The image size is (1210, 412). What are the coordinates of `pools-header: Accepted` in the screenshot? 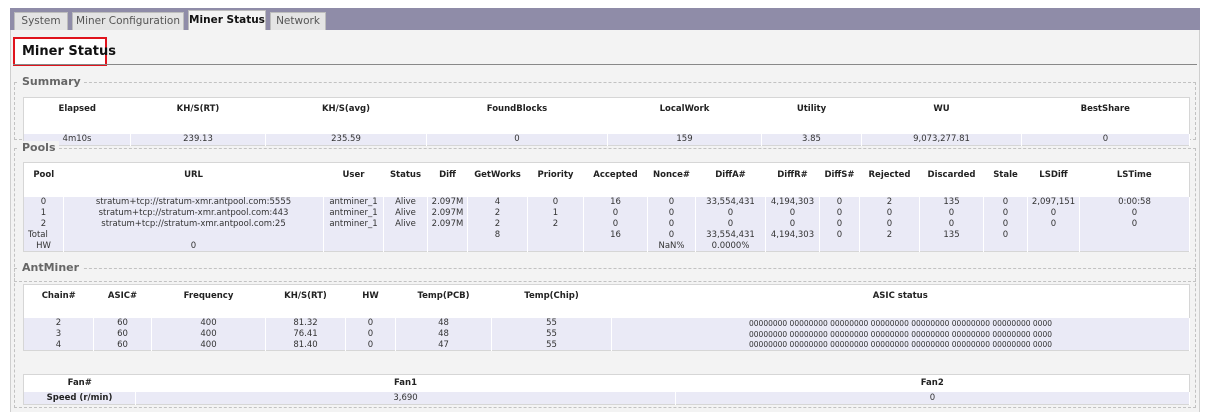 It's located at (615, 174).